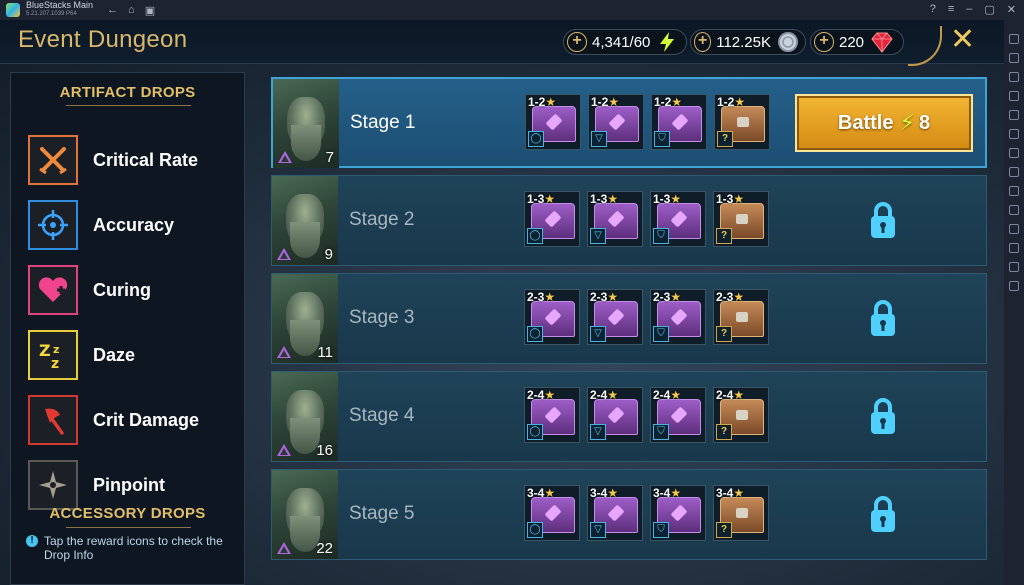 This screenshot has width=1024, height=585. What do you see at coordinates (678, 317) in the screenshot?
I see `reward-chest: 2-3★ ⛉` at bounding box center [678, 317].